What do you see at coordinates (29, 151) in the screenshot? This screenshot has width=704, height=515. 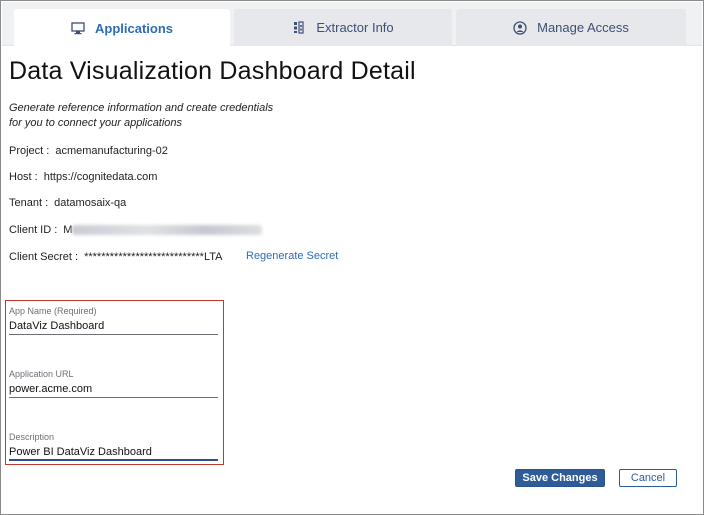 I see `project-label: Project :` at bounding box center [29, 151].